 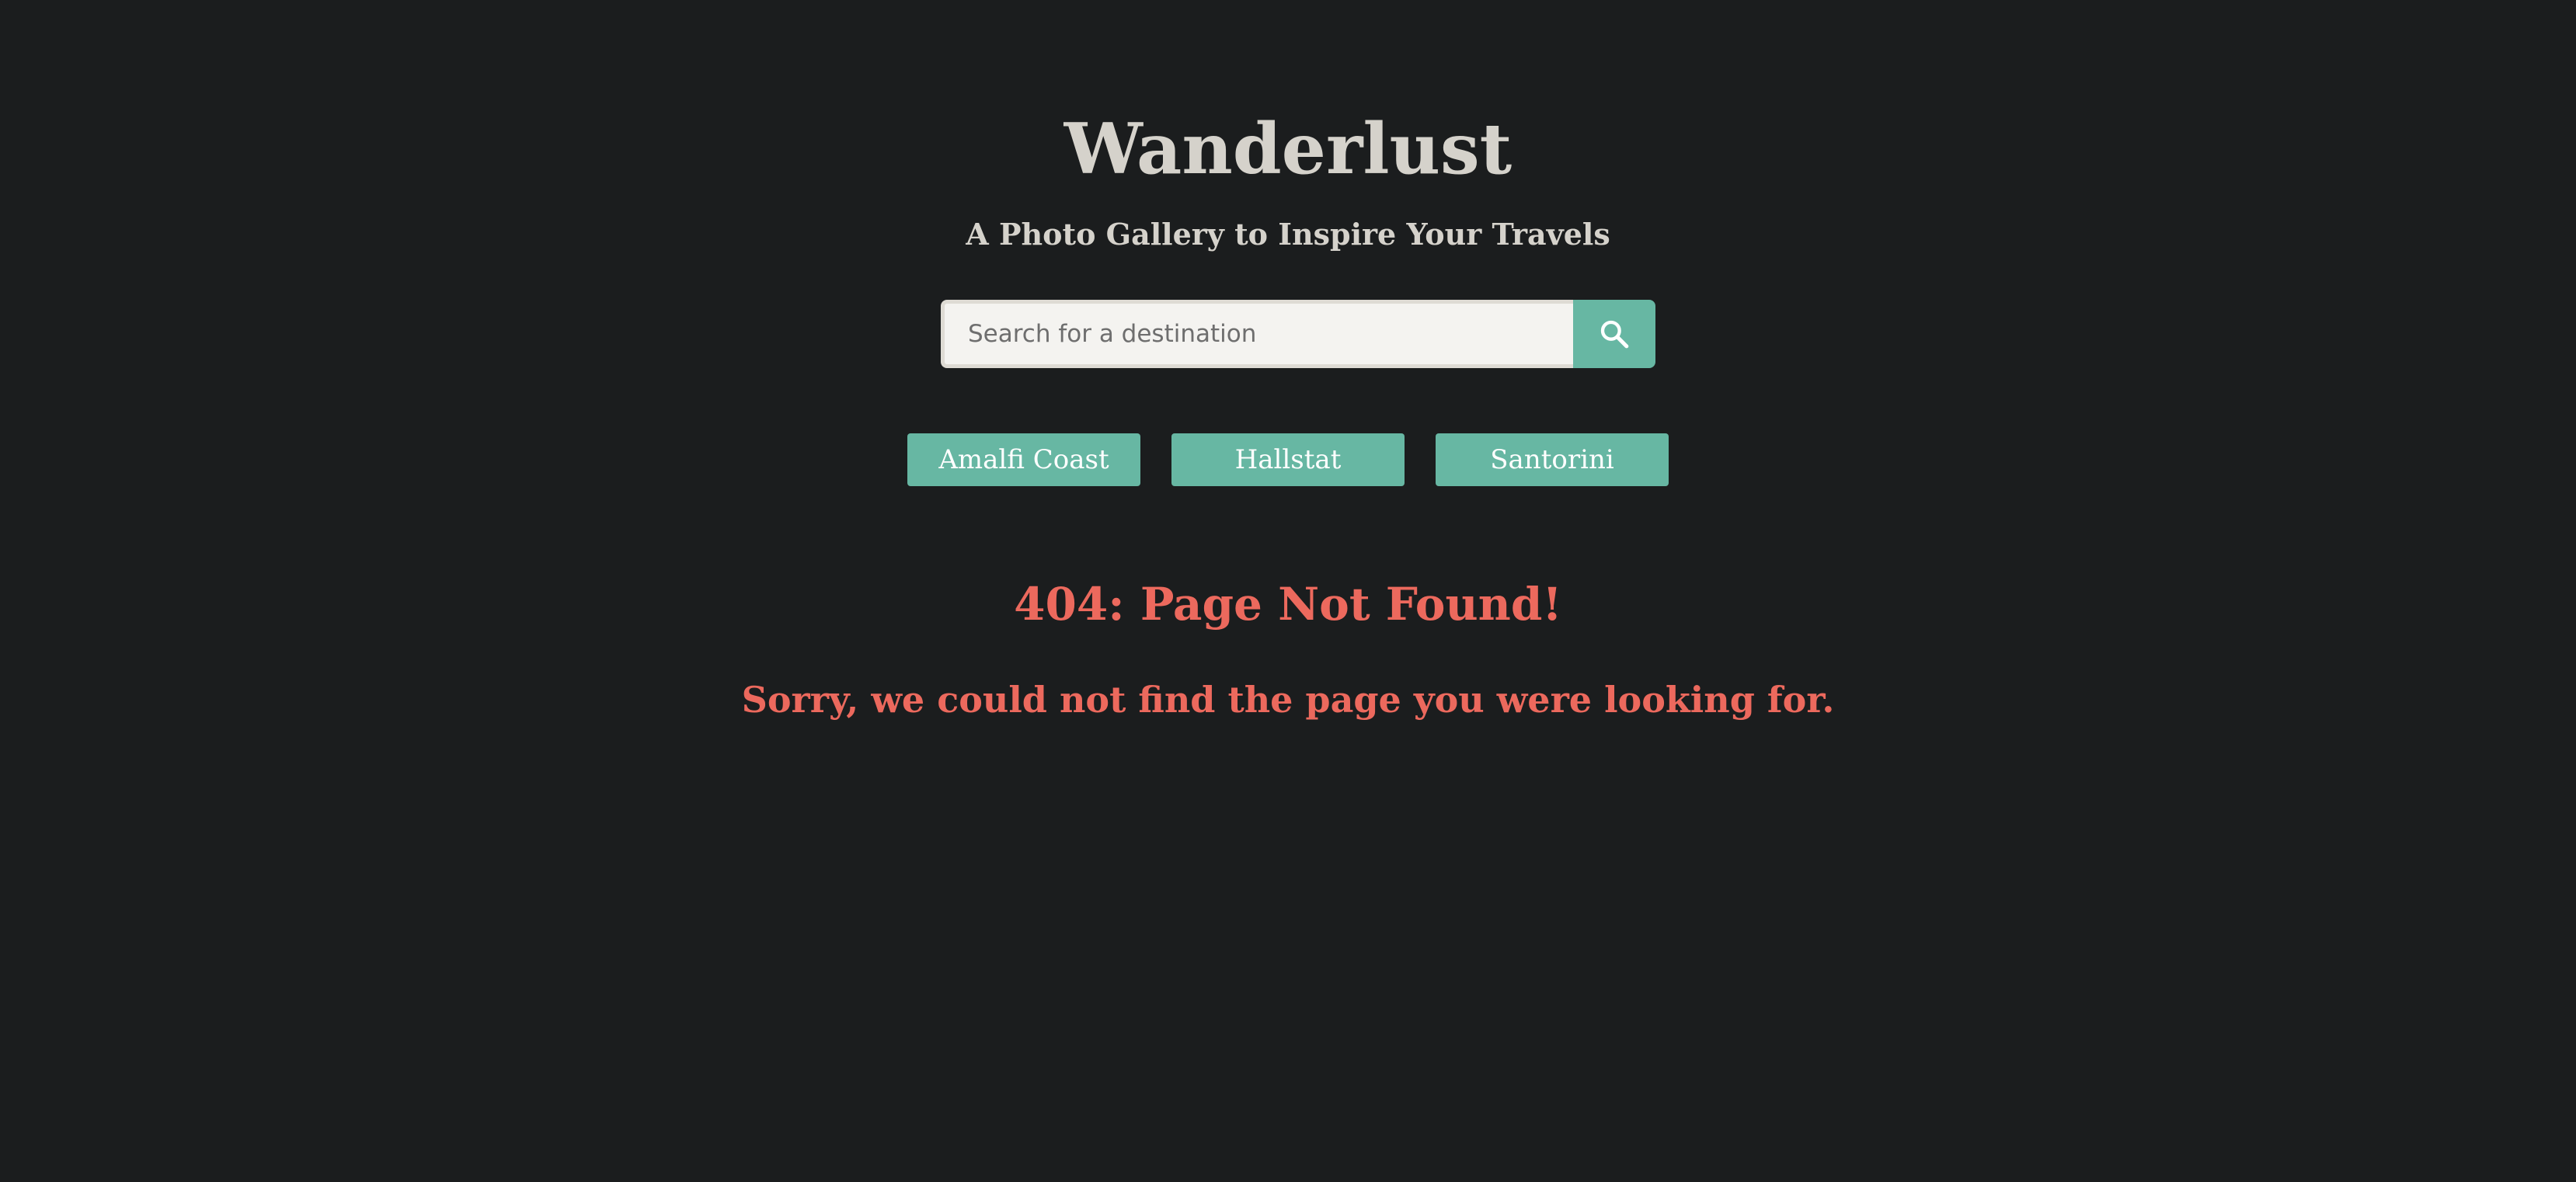 I want to click on search-icon, so click(x=1614, y=334).